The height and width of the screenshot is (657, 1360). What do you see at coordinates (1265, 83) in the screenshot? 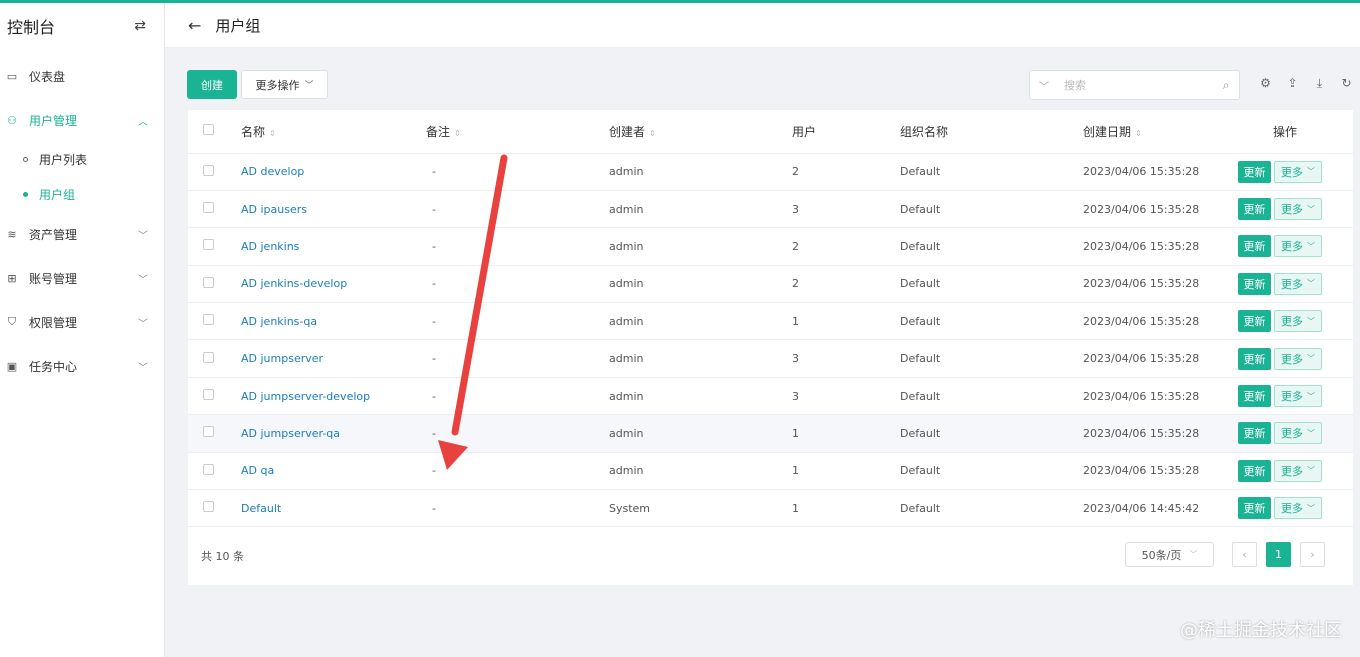
I see `settings-icon: ⚙` at bounding box center [1265, 83].